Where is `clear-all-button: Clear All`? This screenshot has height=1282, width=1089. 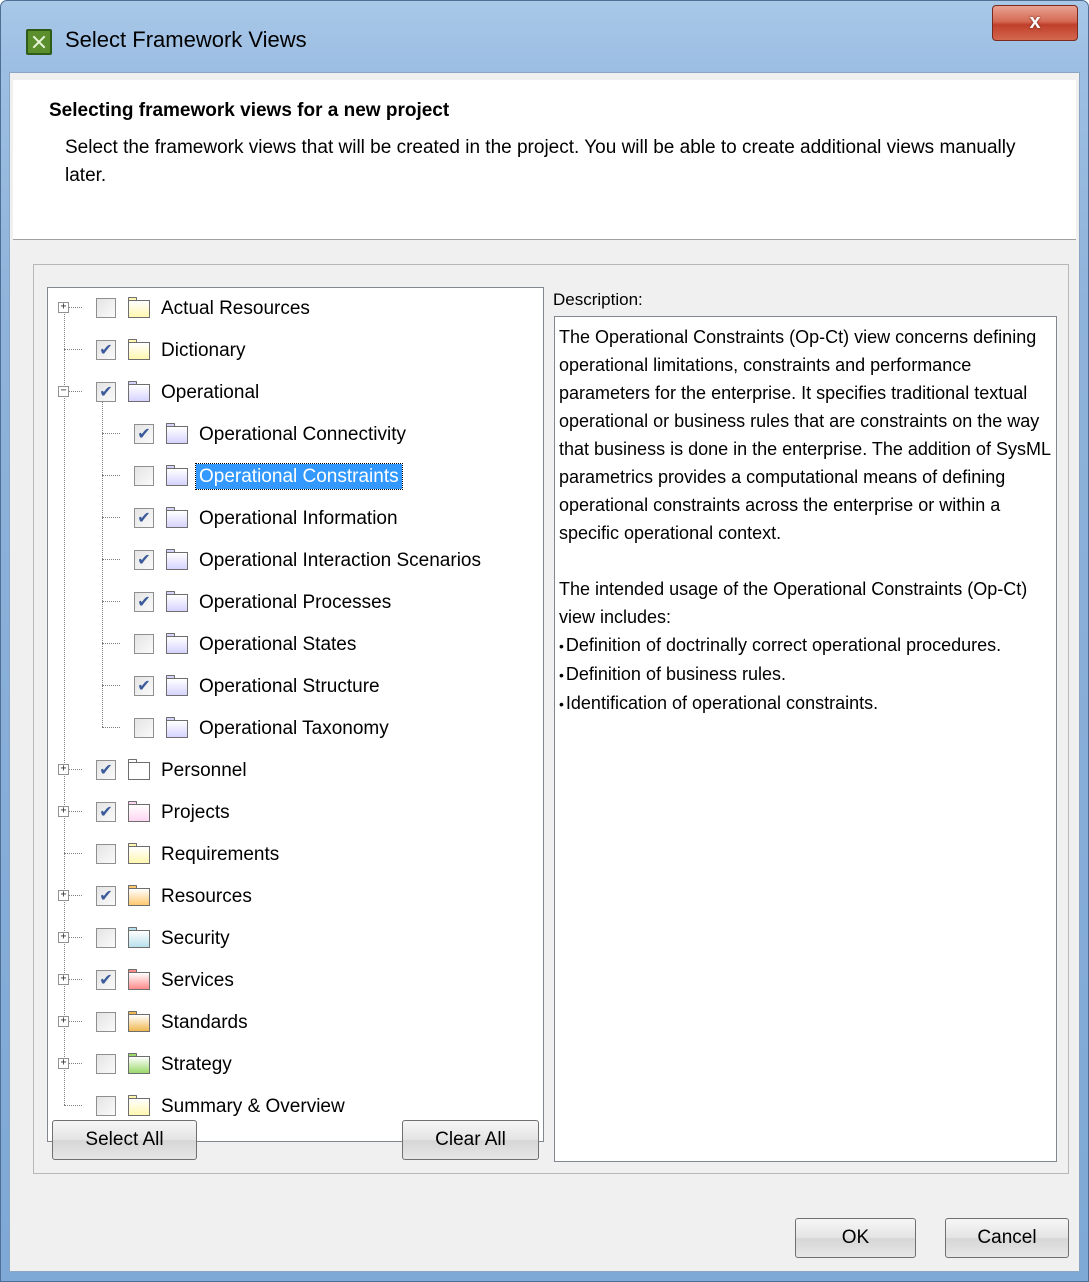
clear-all-button: Clear All is located at coordinates (470, 1140).